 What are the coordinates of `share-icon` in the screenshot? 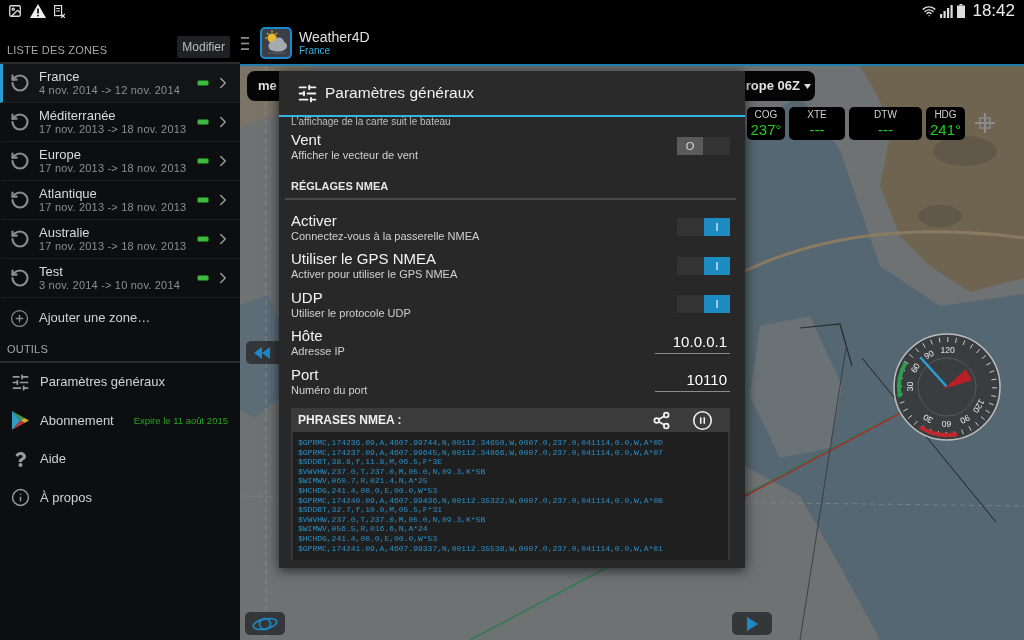 It's located at (661, 420).